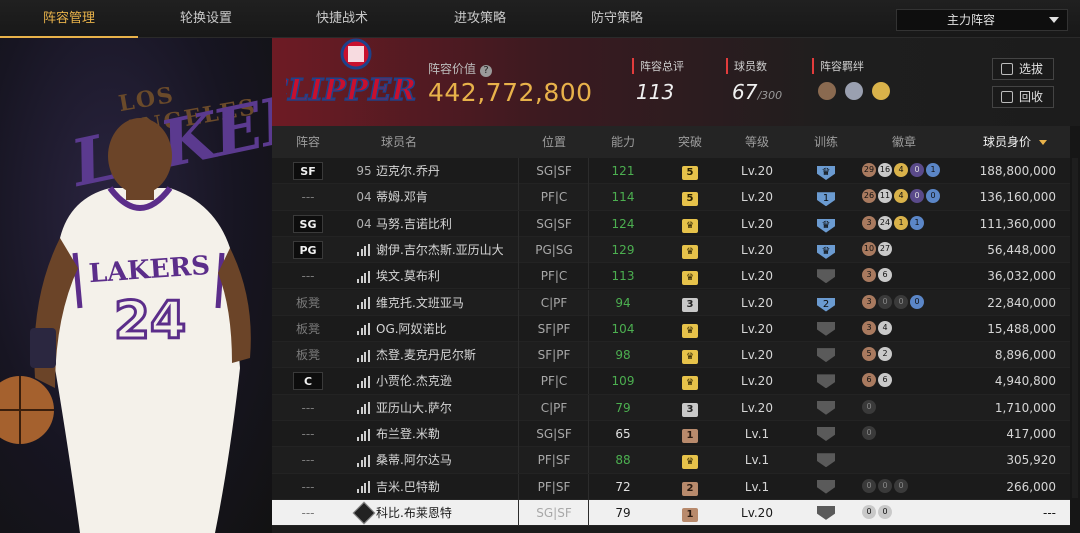 This screenshot has width=1080, height=533. I want to click on bond-bronze-icon, so click(827, 91).